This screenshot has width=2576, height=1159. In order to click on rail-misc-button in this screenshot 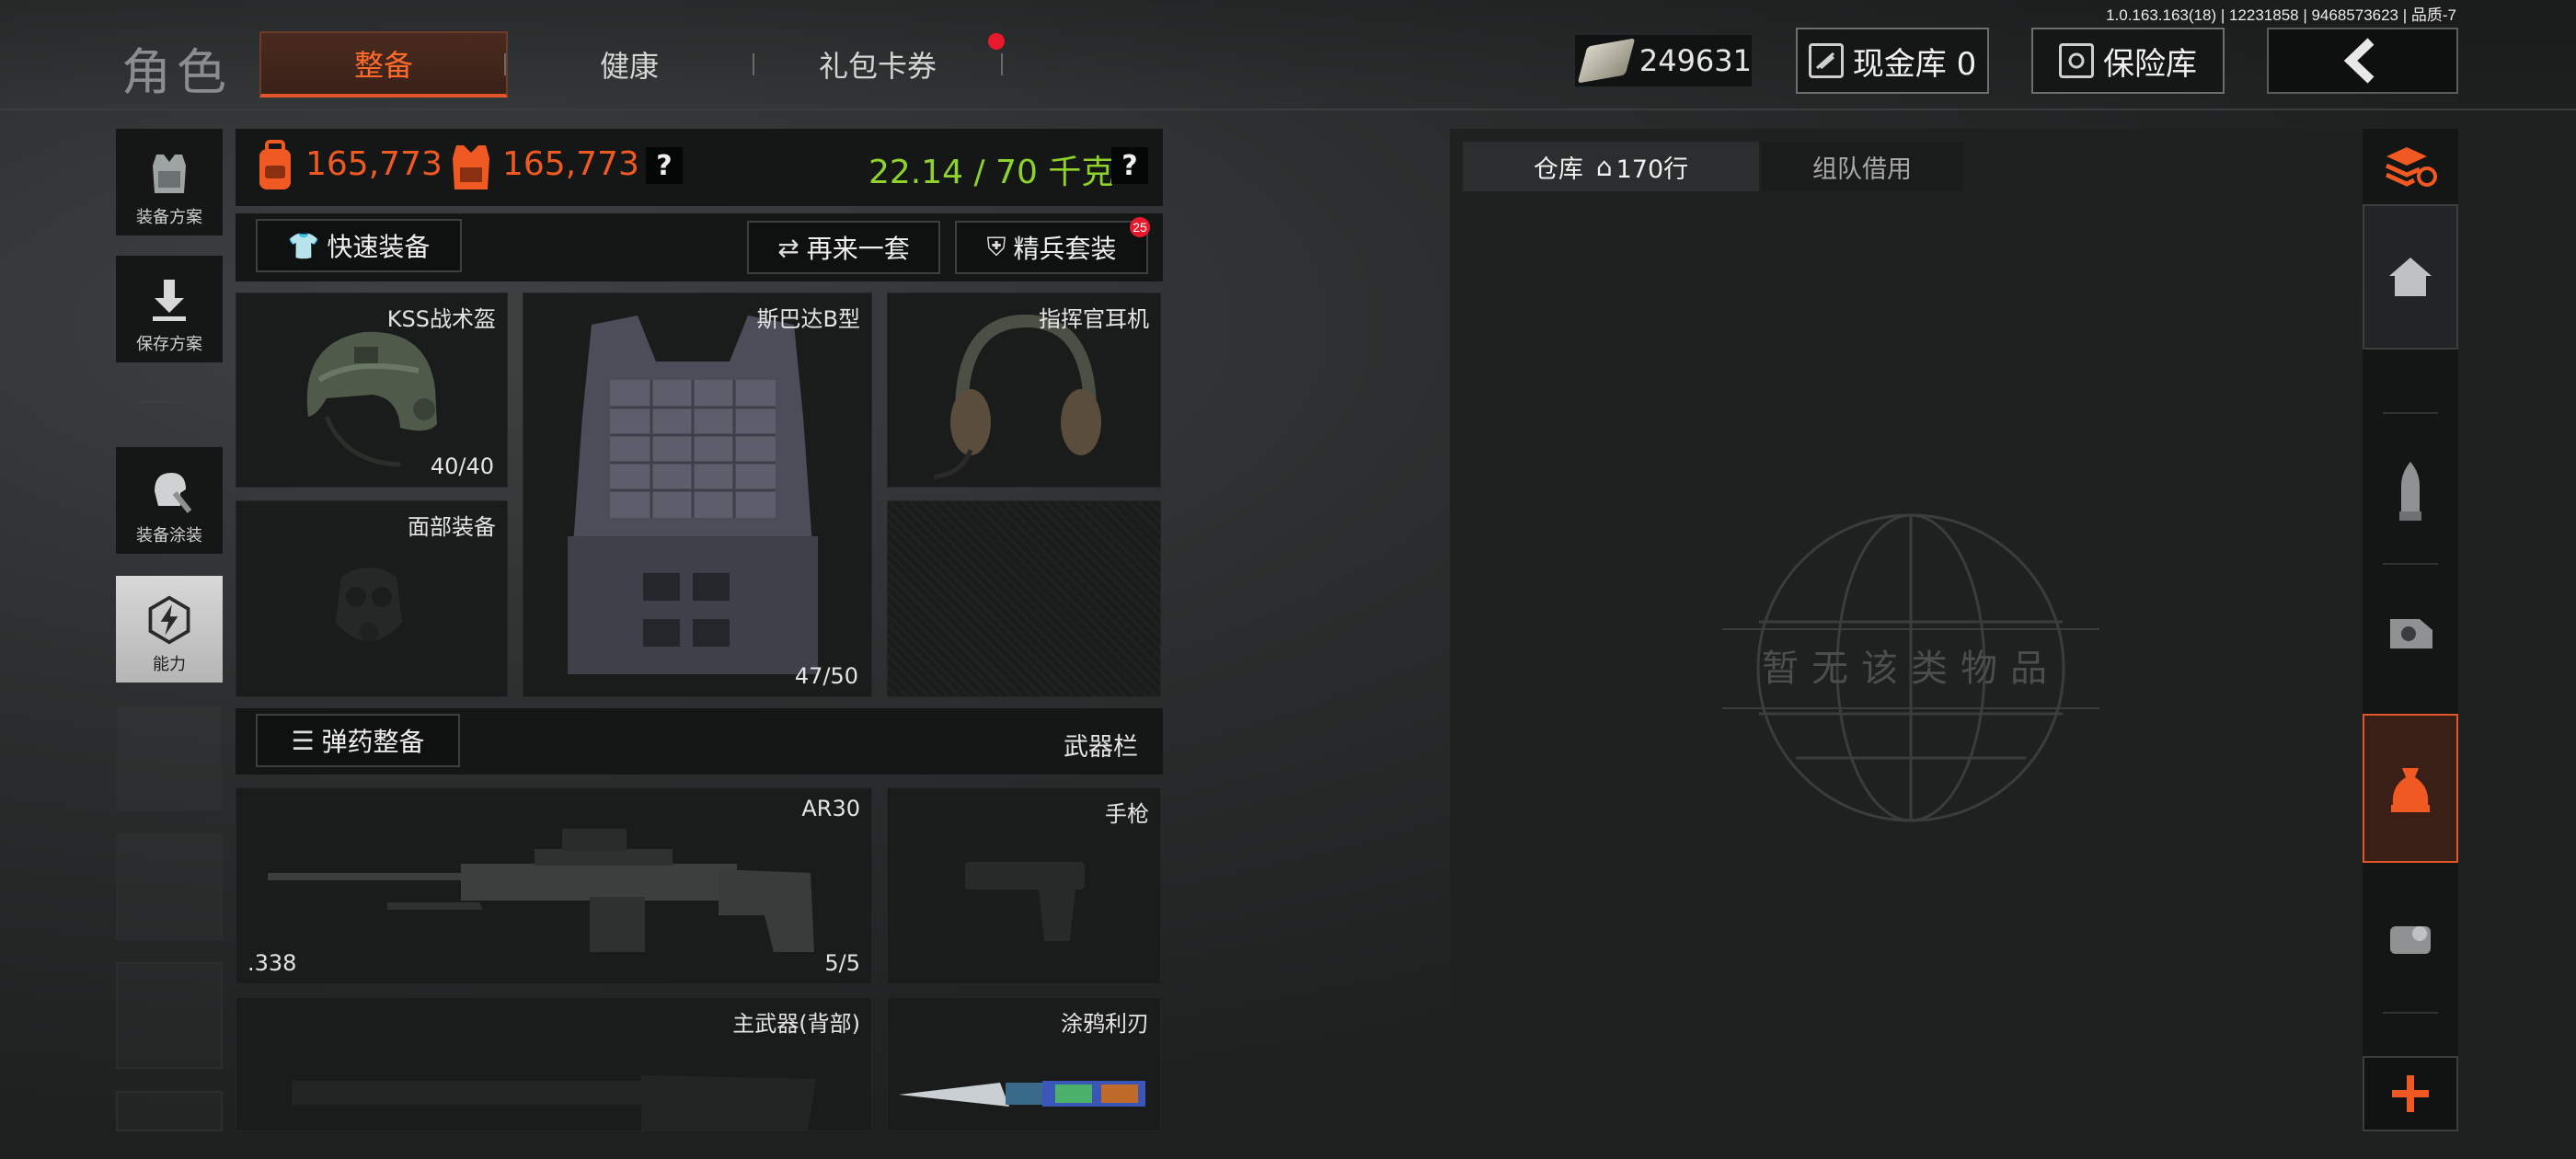, I will do `click(2410, 938)`.